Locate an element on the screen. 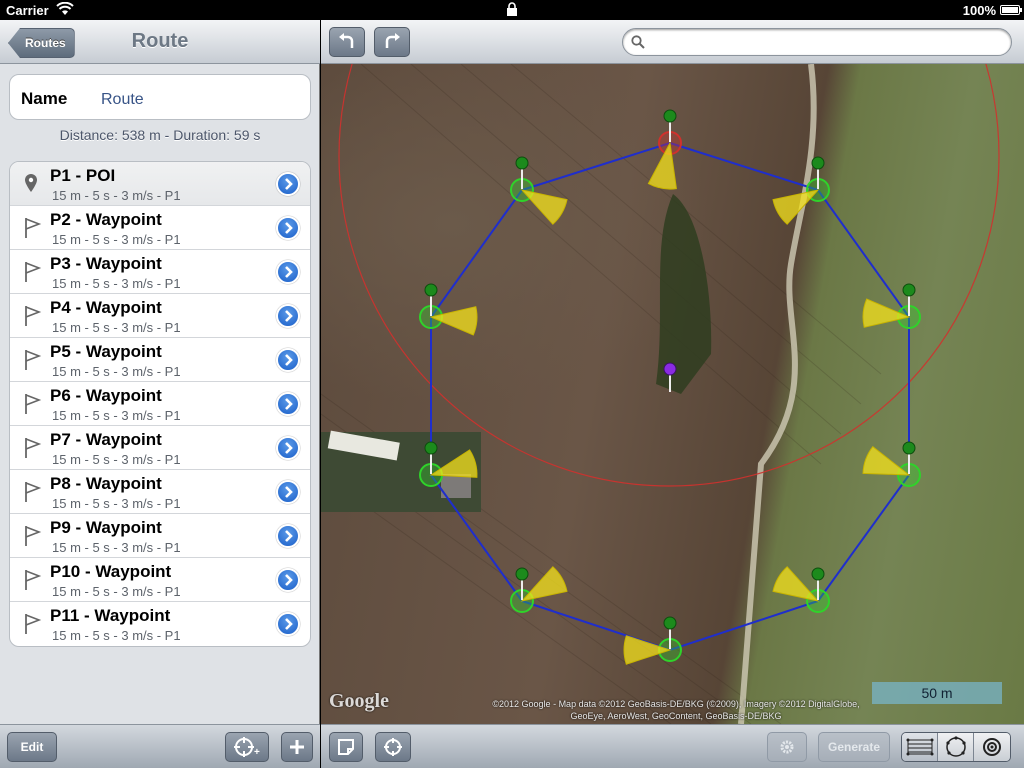 This screenshot has height=768, width=1024. dirt-road is located at coordinates (777, 394).